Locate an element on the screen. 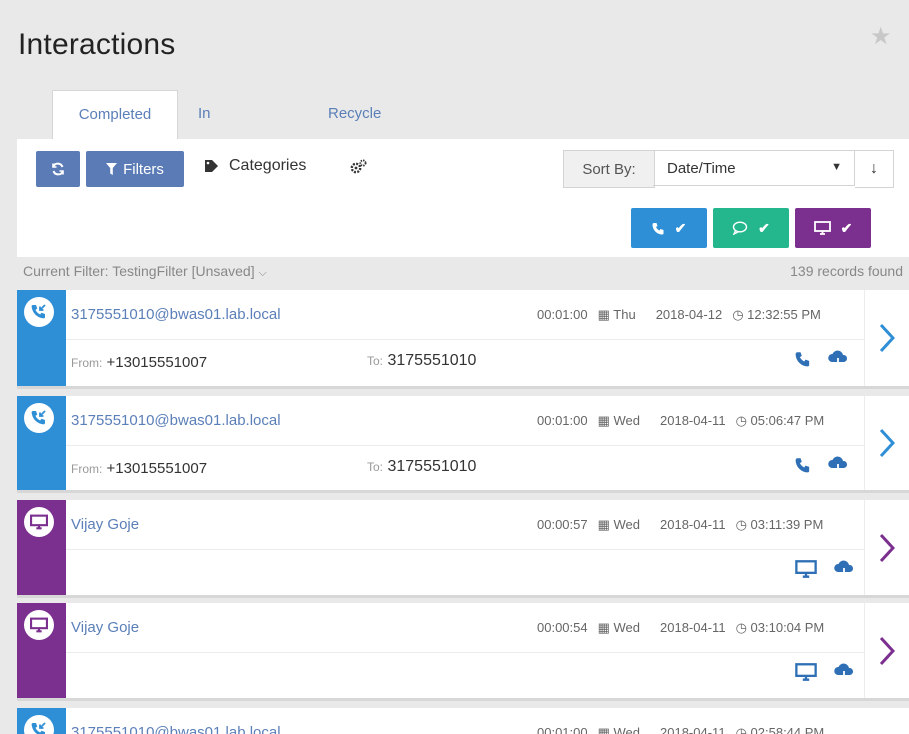 The height and width of the screenshot is (734, 909). filters-button: Filters is located at coordinates (135, 169).